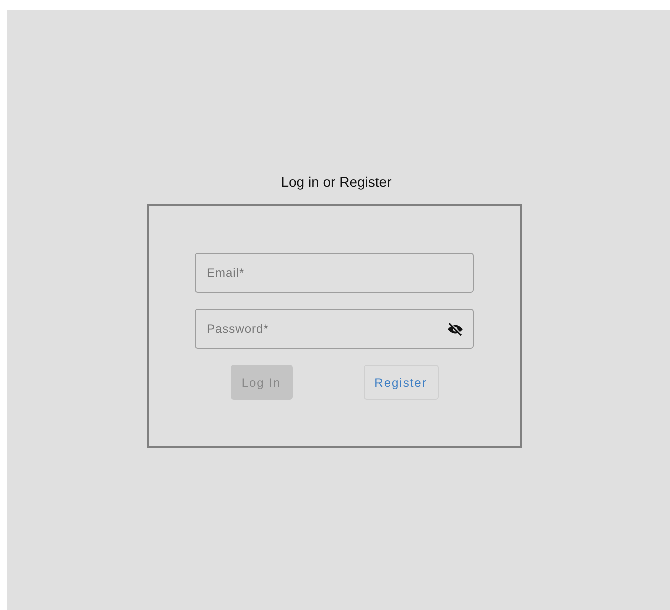 Image resolution: width=670 pixels, height=610 pixels. Describe the element at coordinates (336, 182) in the screenshot. I see `form-title: Log in or Register` at that location.